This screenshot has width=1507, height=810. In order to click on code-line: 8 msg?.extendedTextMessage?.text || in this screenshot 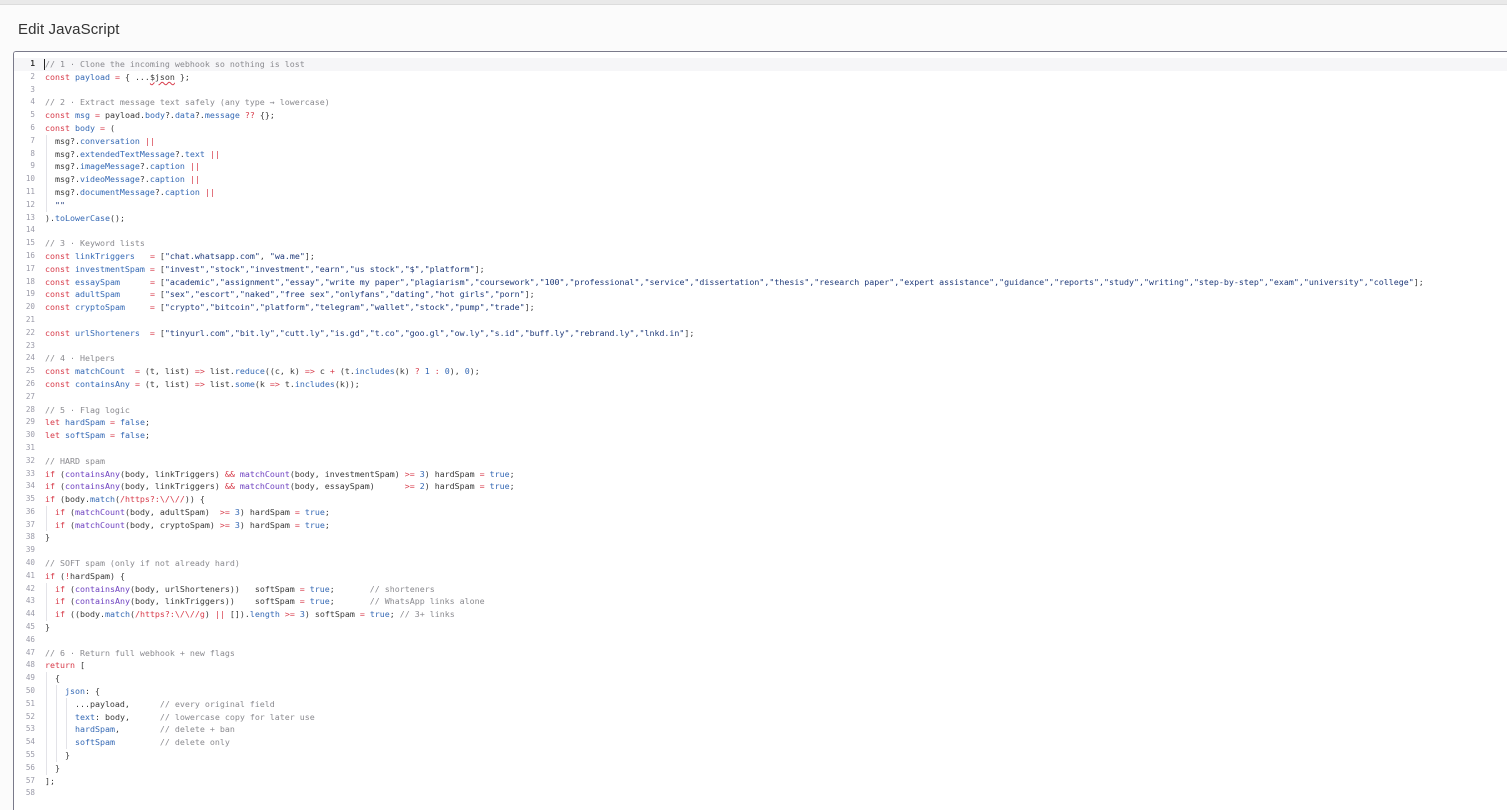, I will do `click(760, 154)`.